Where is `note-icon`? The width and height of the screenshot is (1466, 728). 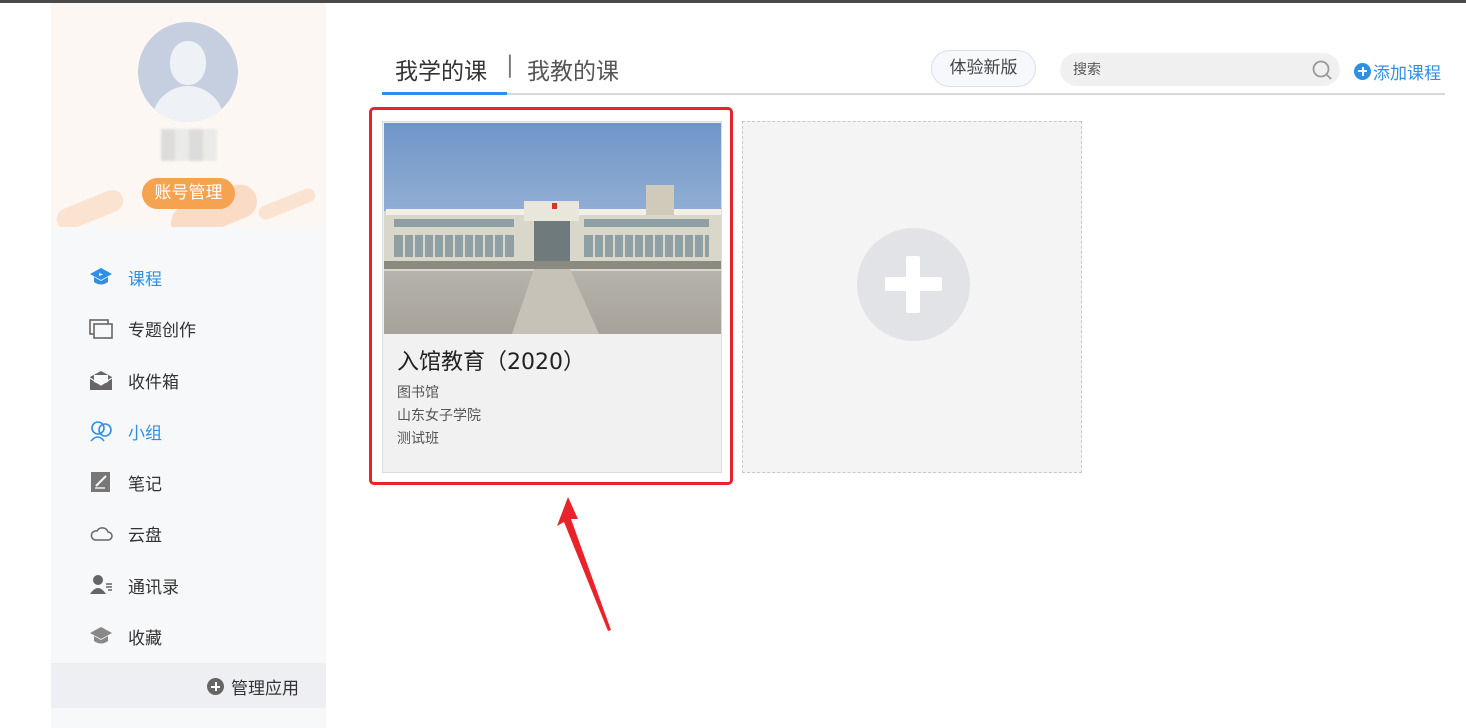
note-icon is located at coordinates (100, 482).